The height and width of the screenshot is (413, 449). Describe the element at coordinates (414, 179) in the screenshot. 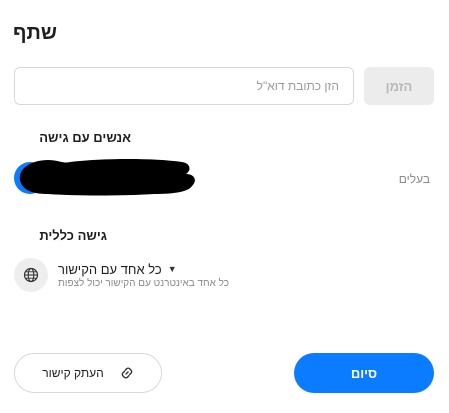

I see `owner-role-label: בעלים` at that location.